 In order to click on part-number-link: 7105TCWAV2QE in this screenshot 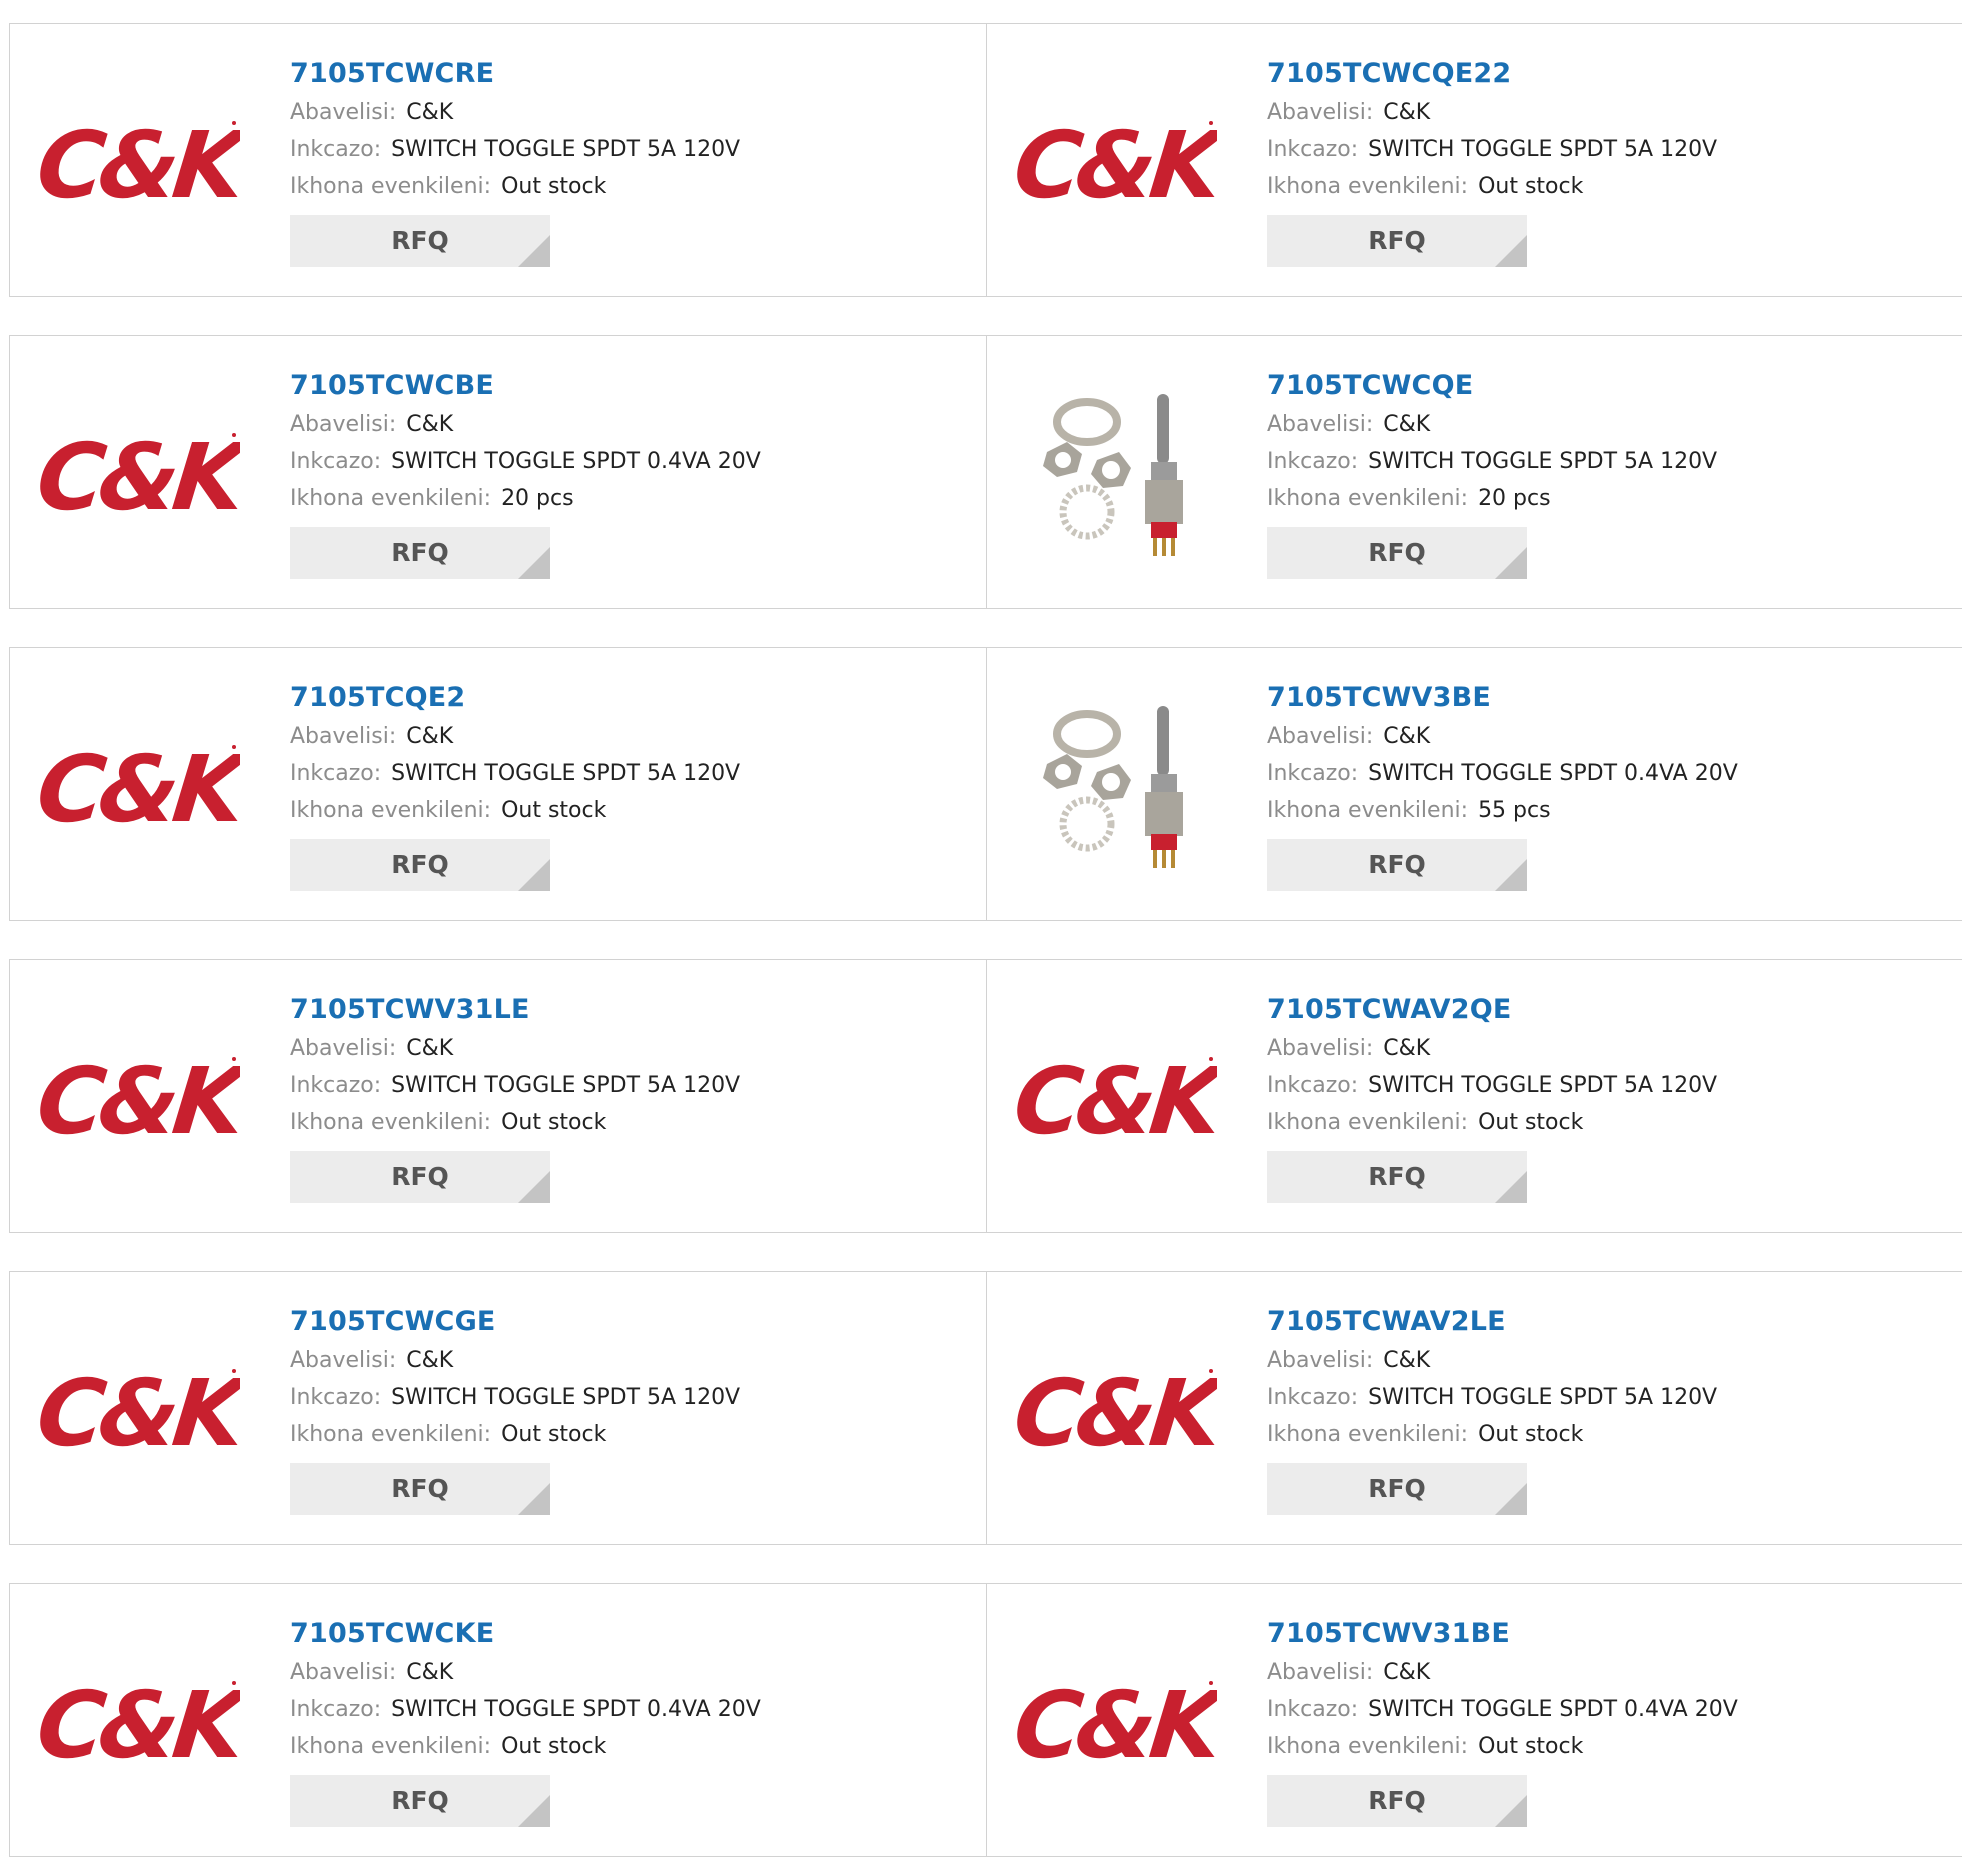, I will do `click(1492, 1010)`.